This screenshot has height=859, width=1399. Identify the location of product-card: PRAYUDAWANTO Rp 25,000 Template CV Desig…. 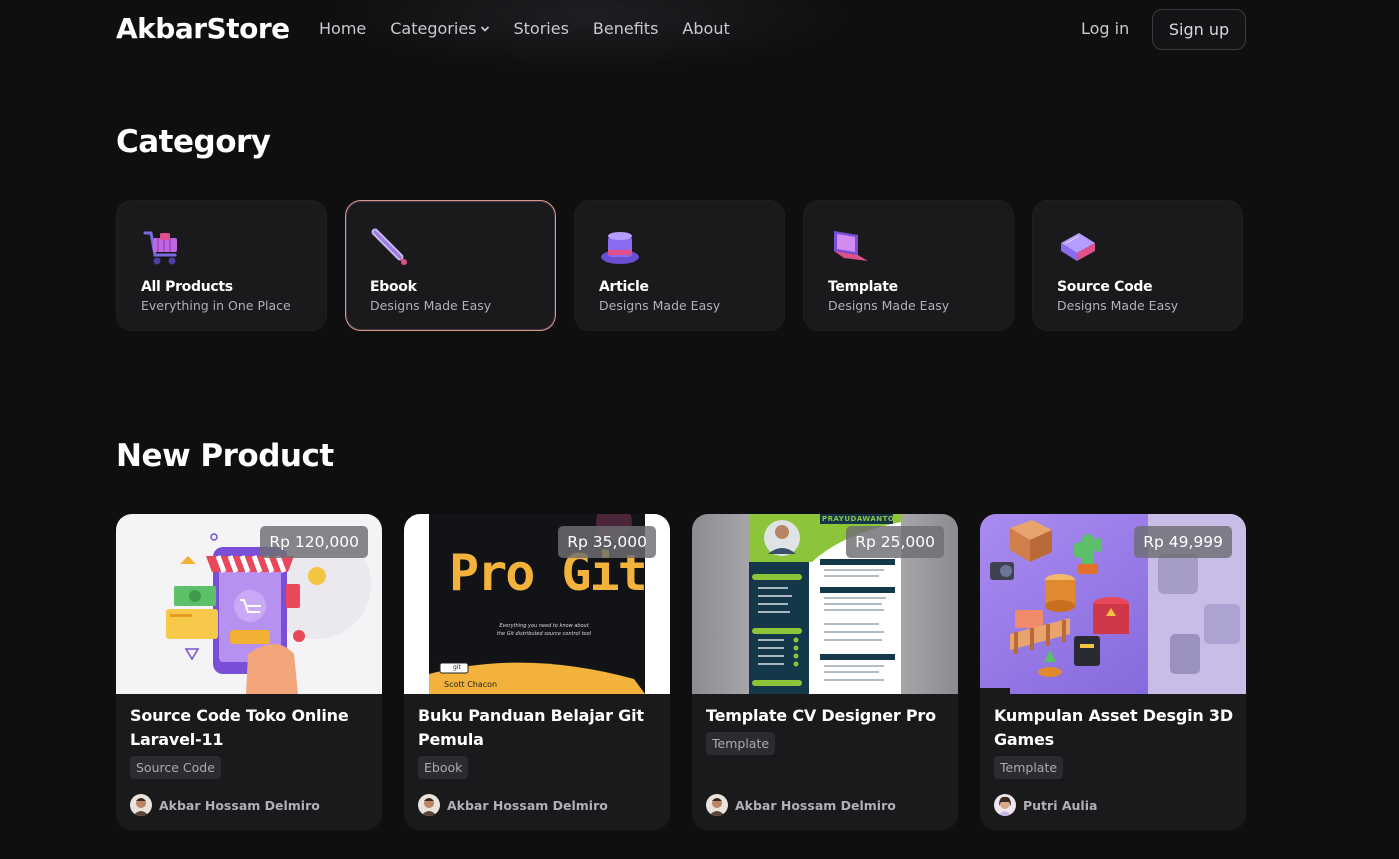
(825, 672).